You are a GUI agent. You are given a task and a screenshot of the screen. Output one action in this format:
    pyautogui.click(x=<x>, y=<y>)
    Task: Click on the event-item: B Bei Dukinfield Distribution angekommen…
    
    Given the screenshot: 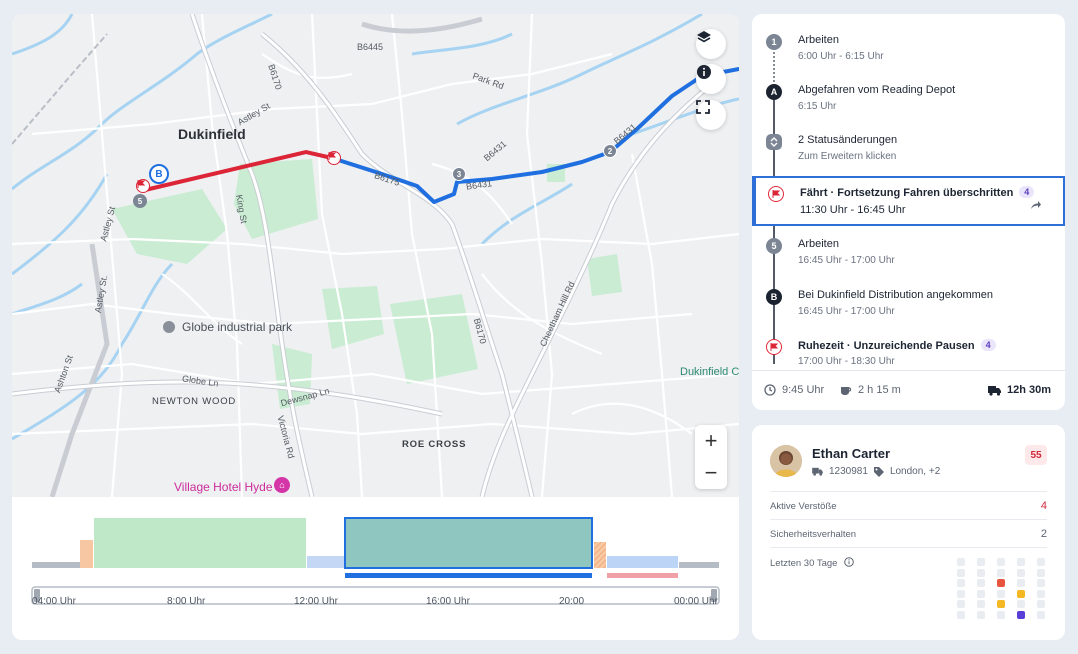 What is the action you would take?
    pyautogui.click(x=908, y=294)
    